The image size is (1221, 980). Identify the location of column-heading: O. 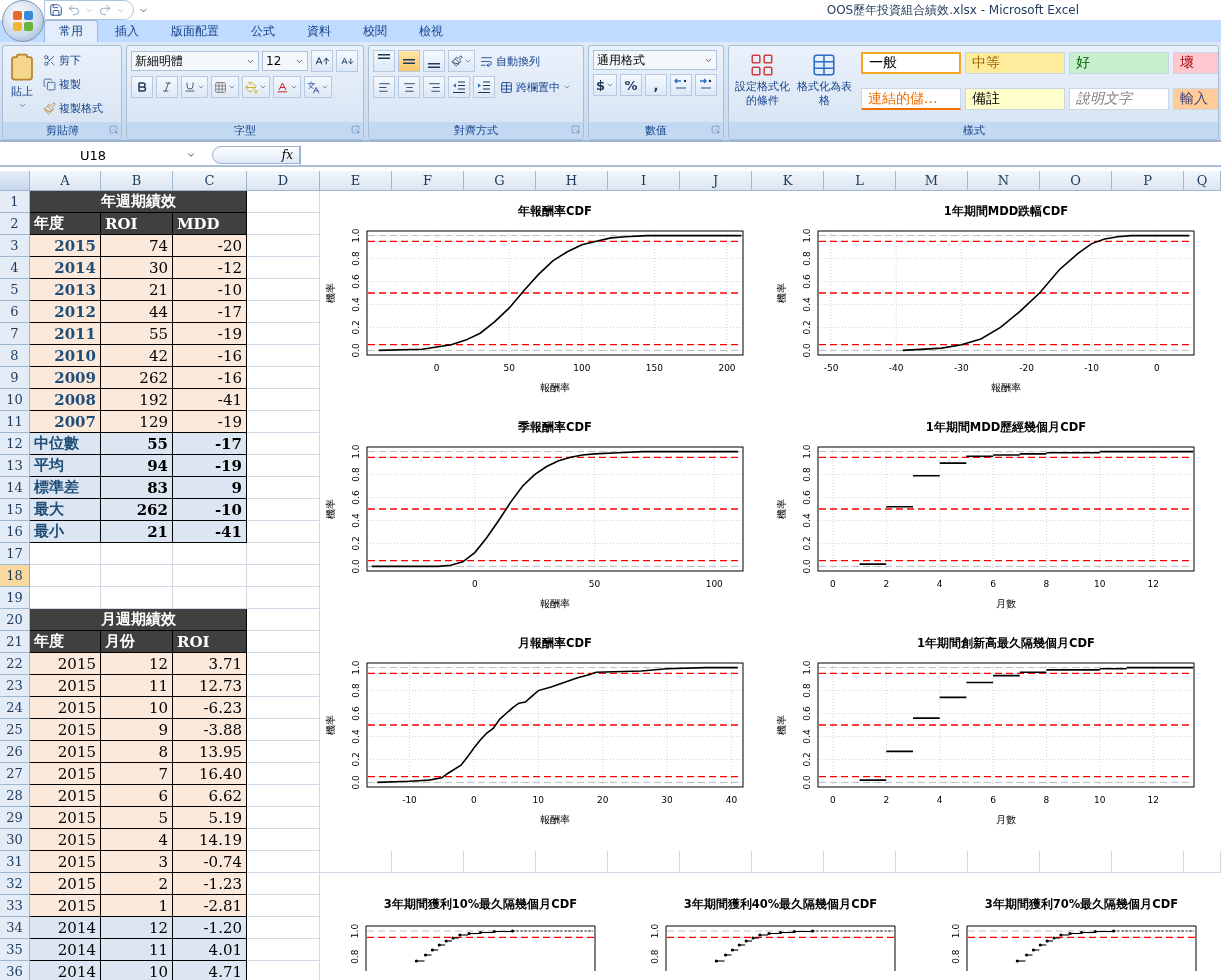
(1076, 181).